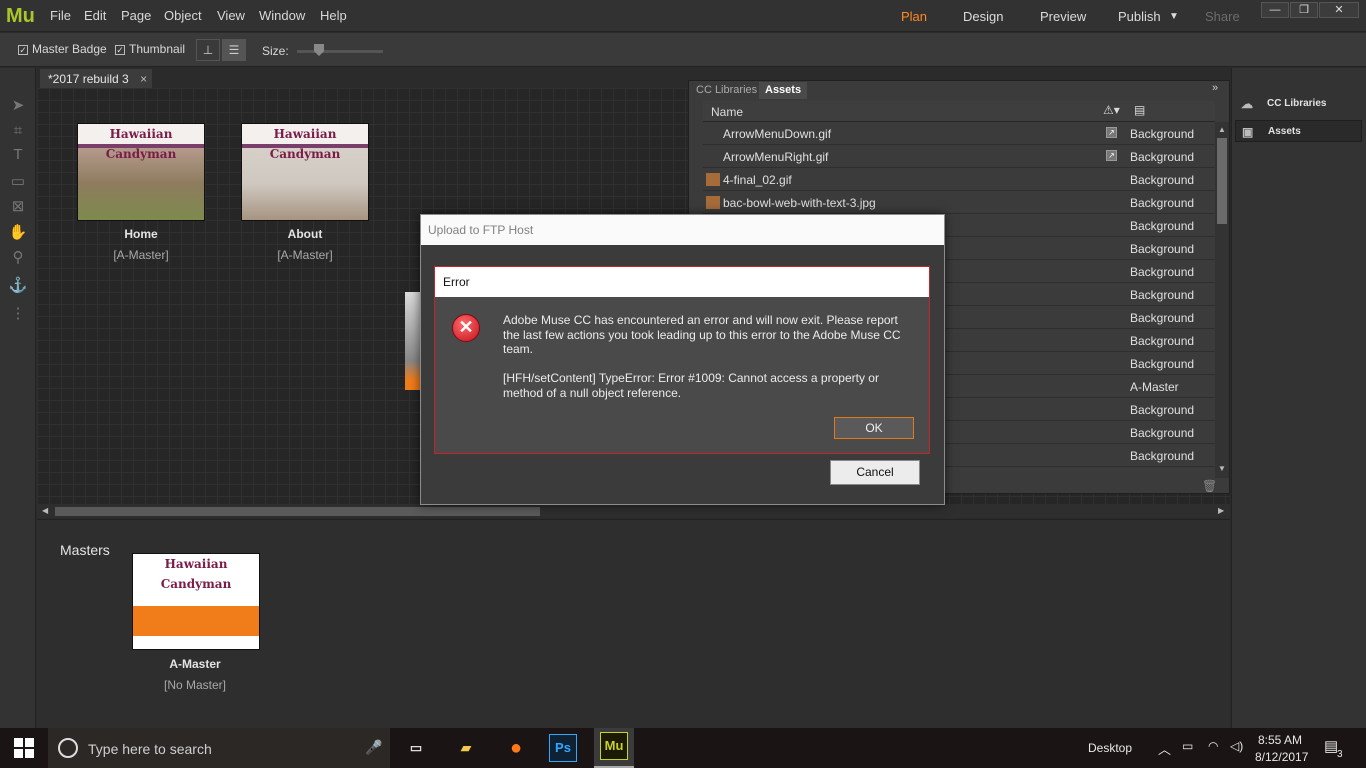 This screenshot has height=768, width=1366. I want to click on muse-taskbar-button: Mu, so click(614, 748).